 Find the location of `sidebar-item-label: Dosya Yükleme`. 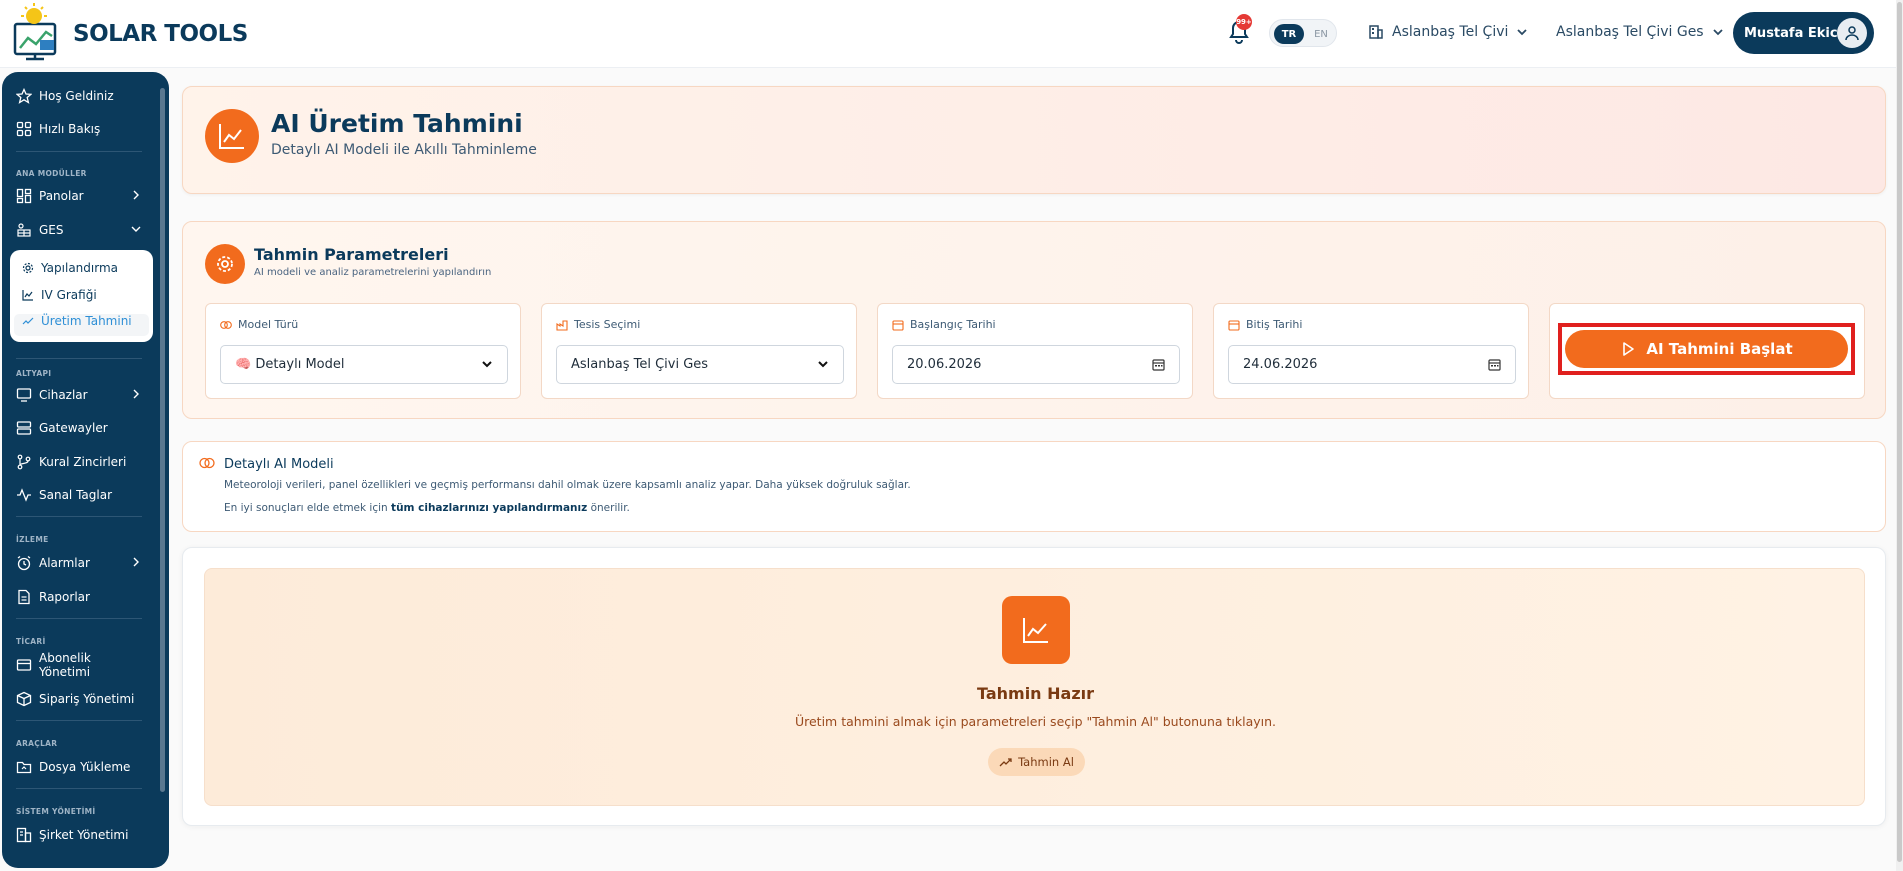

sidebar-item-label: Dosya Yükleme is located at coordinates (85, 767).